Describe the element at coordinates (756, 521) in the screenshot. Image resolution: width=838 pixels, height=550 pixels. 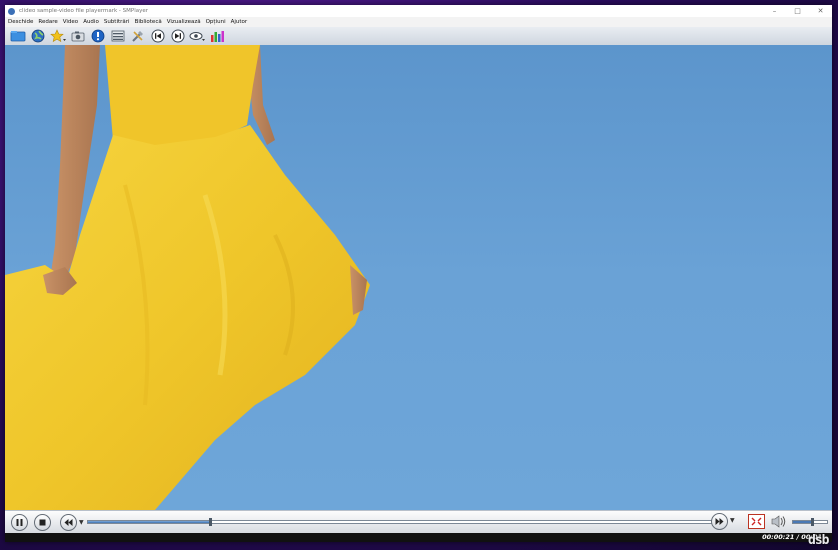
I see `fullscreen-icon` at that location.